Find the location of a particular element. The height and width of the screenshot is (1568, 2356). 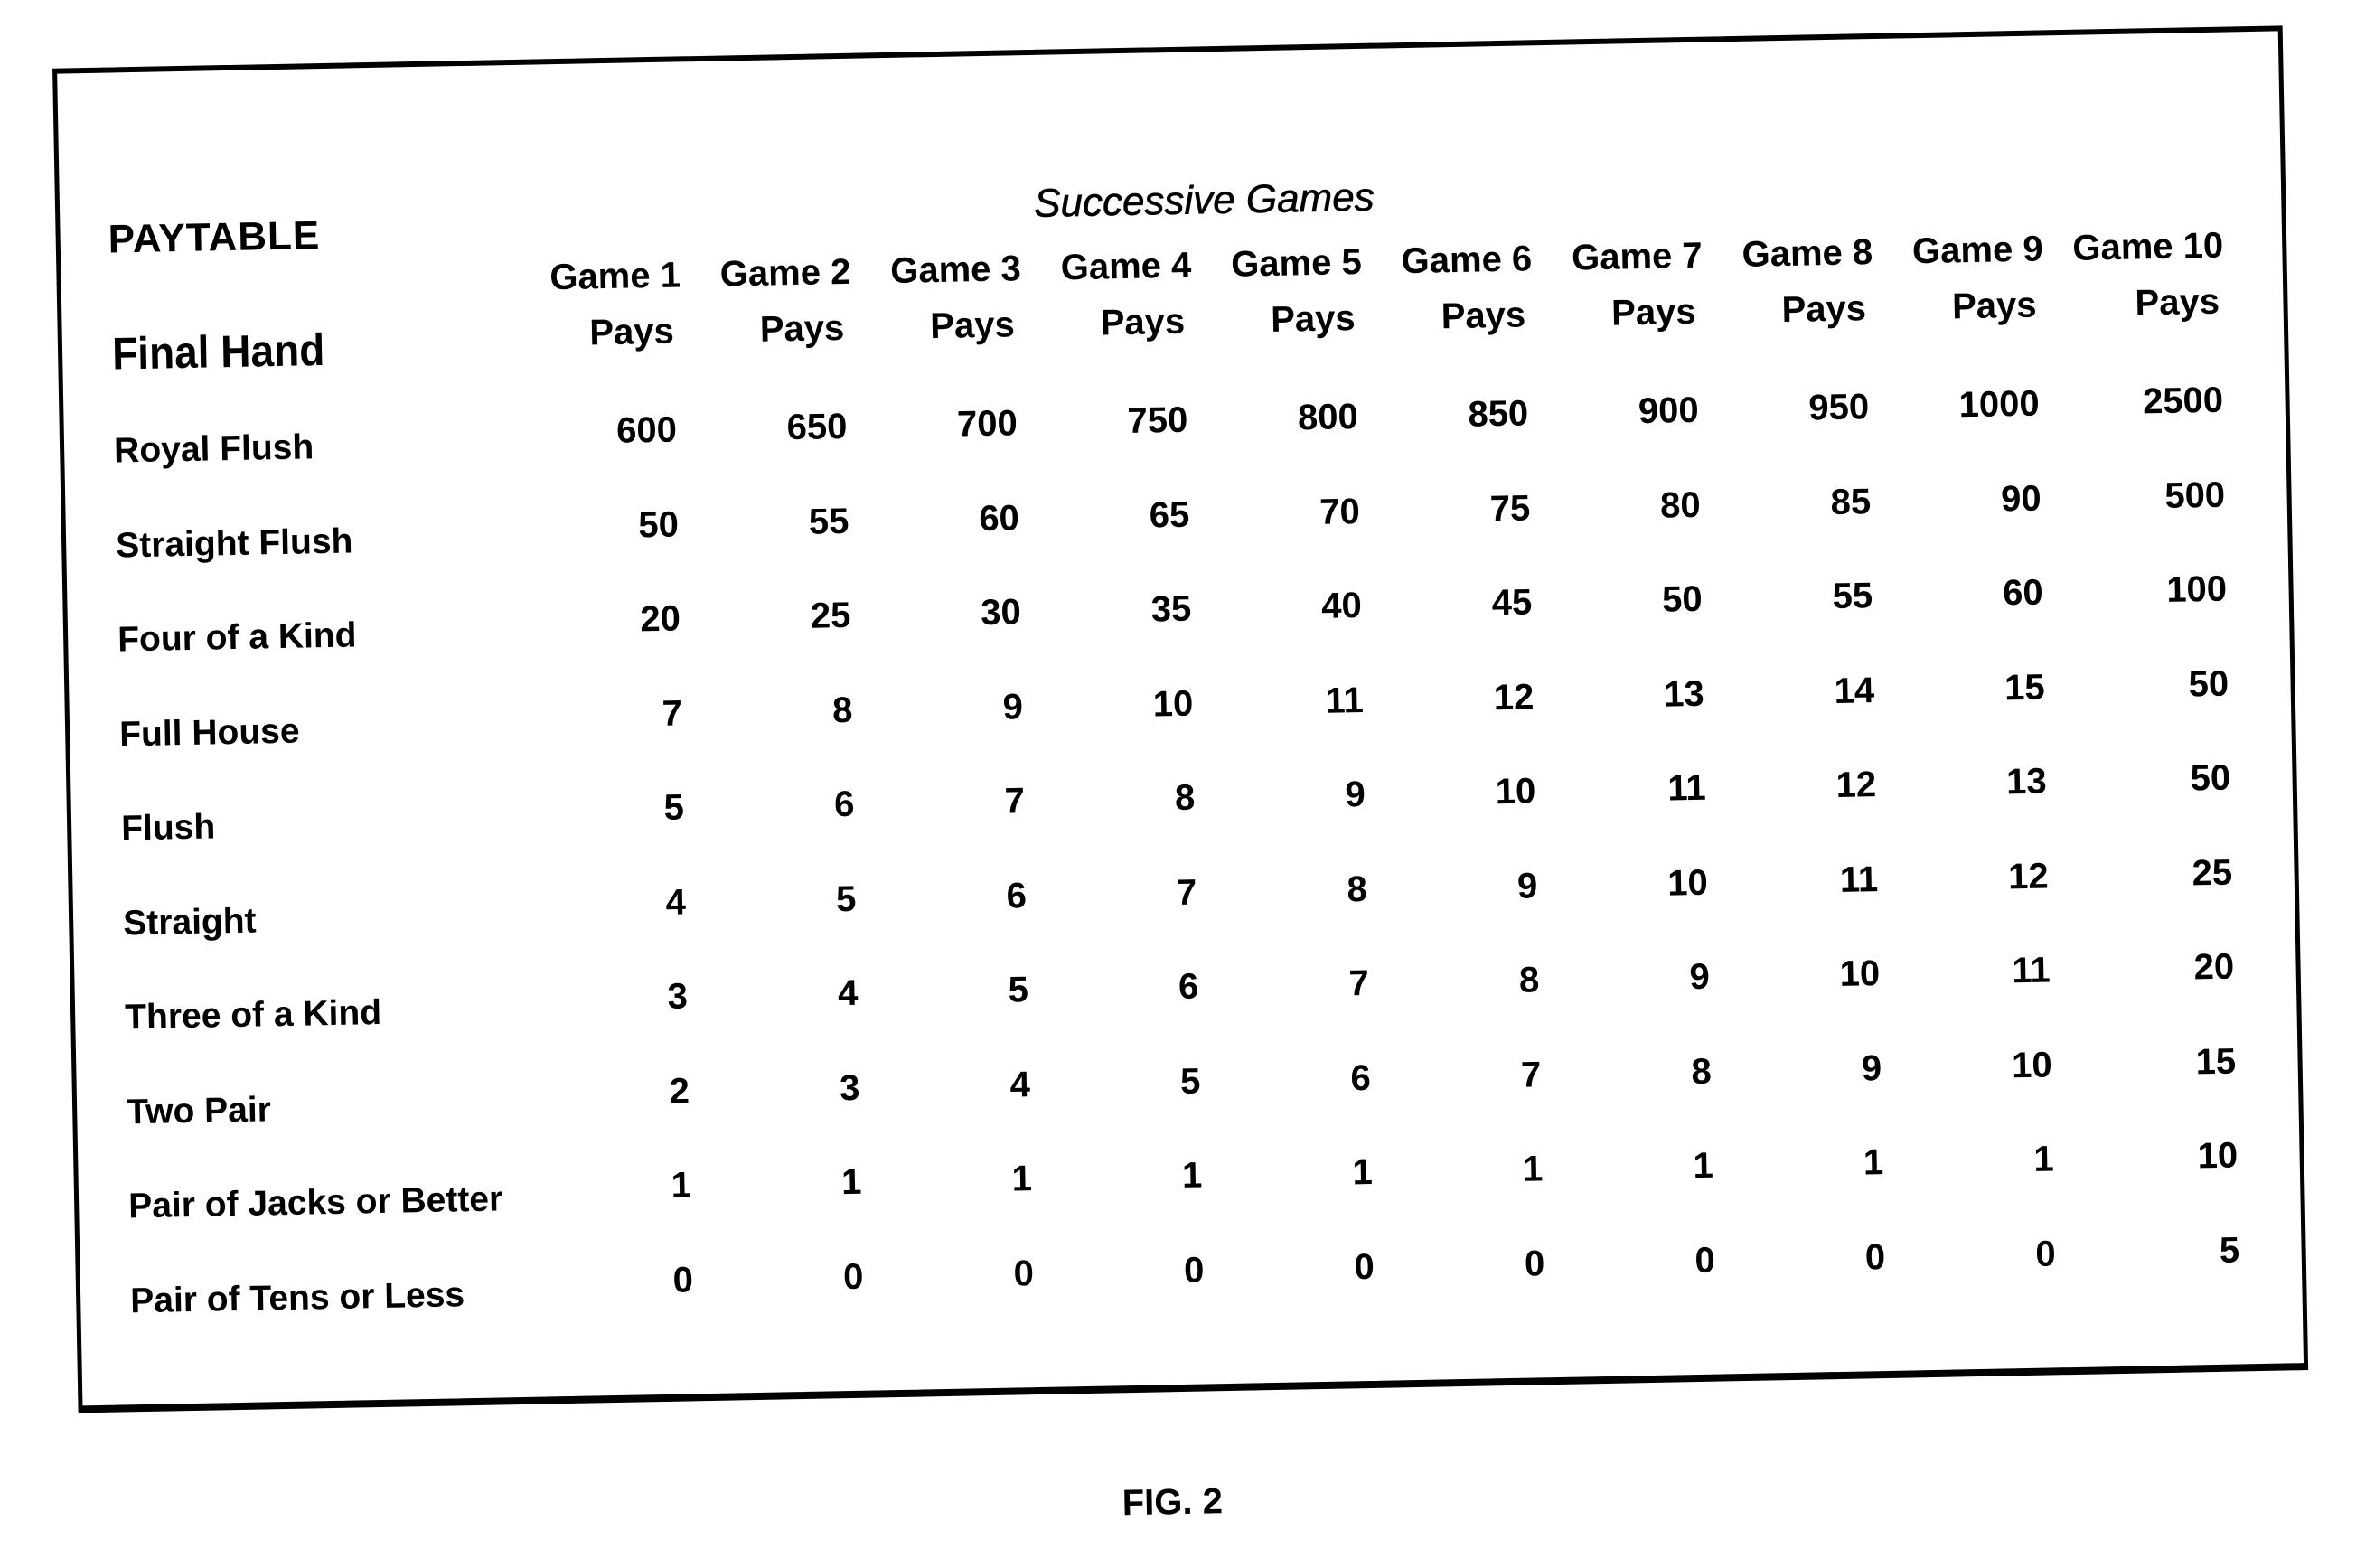

pay-cell: 25 is located at coordinates (830, 615).